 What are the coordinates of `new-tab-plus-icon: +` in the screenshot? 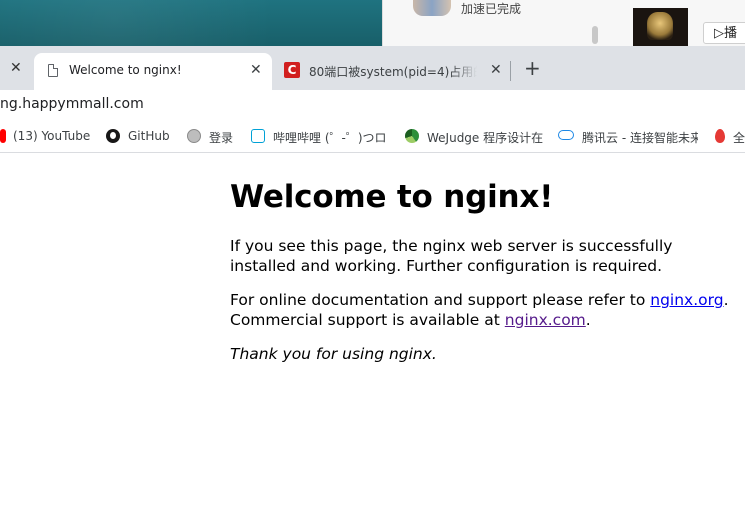 It's located at (532, 68).